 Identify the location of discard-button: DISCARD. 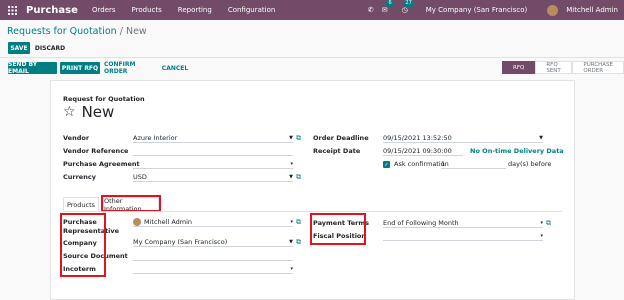
(50, 48).